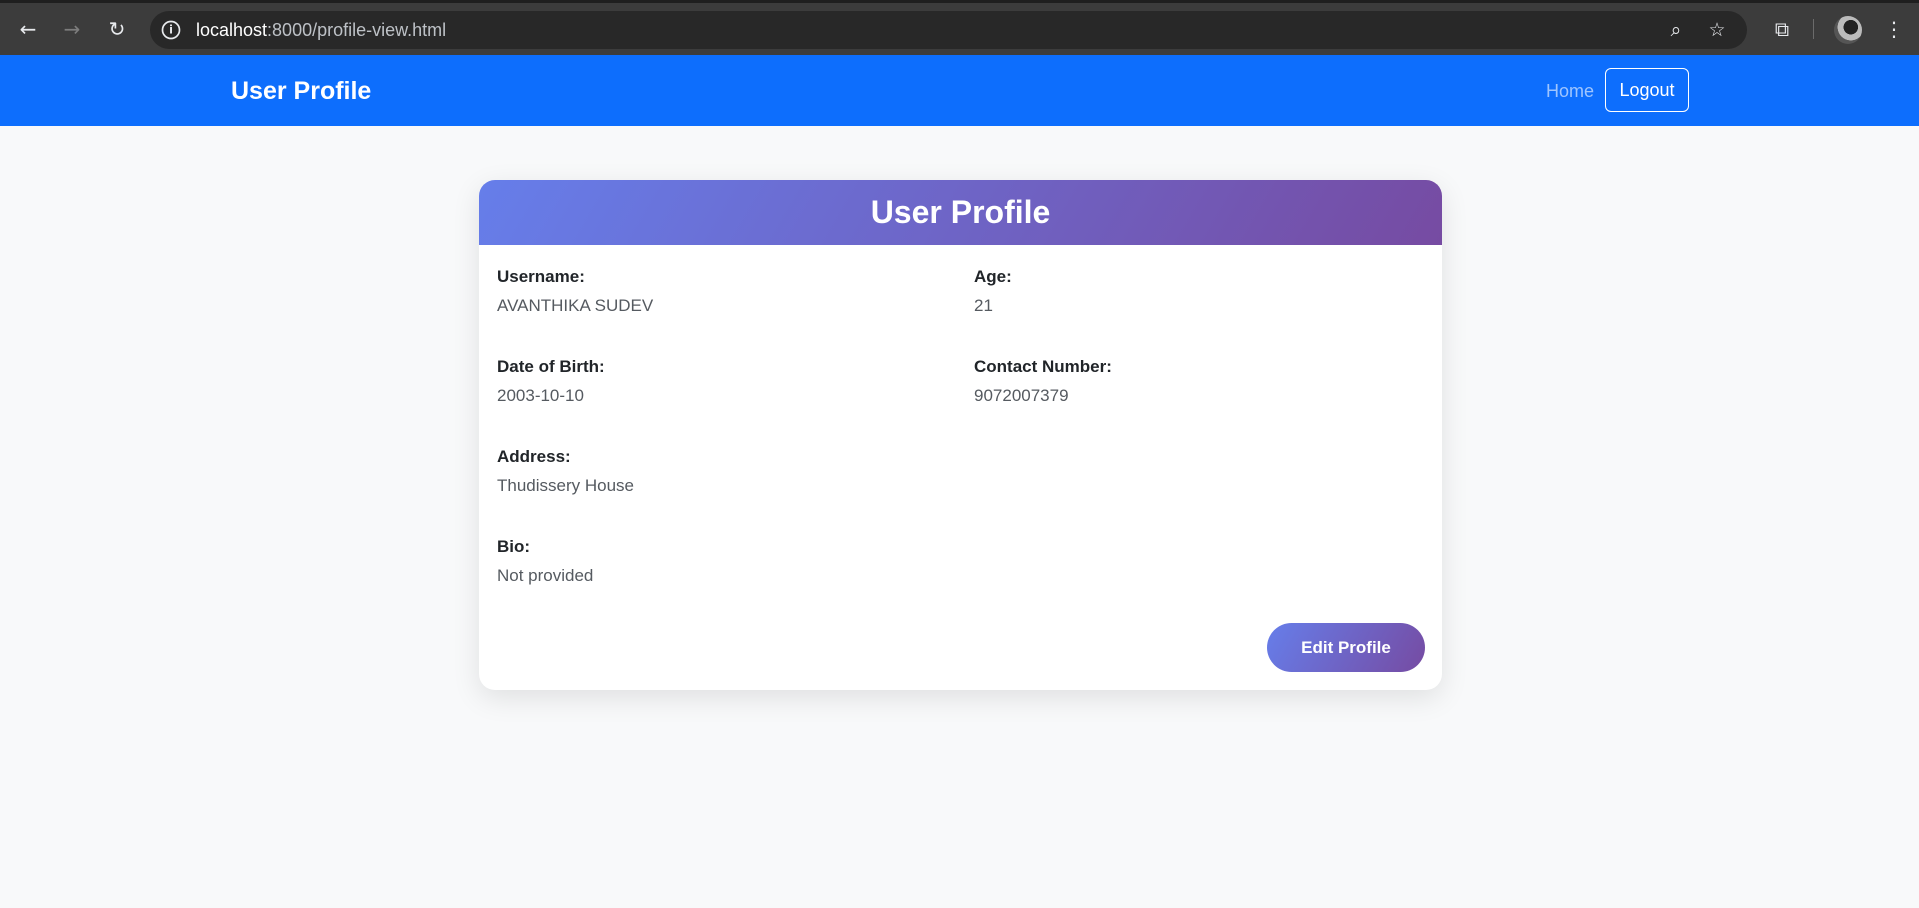 This screenshot has height=908, width=1919. I want to click on field-label: Bio:, so click(514, 546).